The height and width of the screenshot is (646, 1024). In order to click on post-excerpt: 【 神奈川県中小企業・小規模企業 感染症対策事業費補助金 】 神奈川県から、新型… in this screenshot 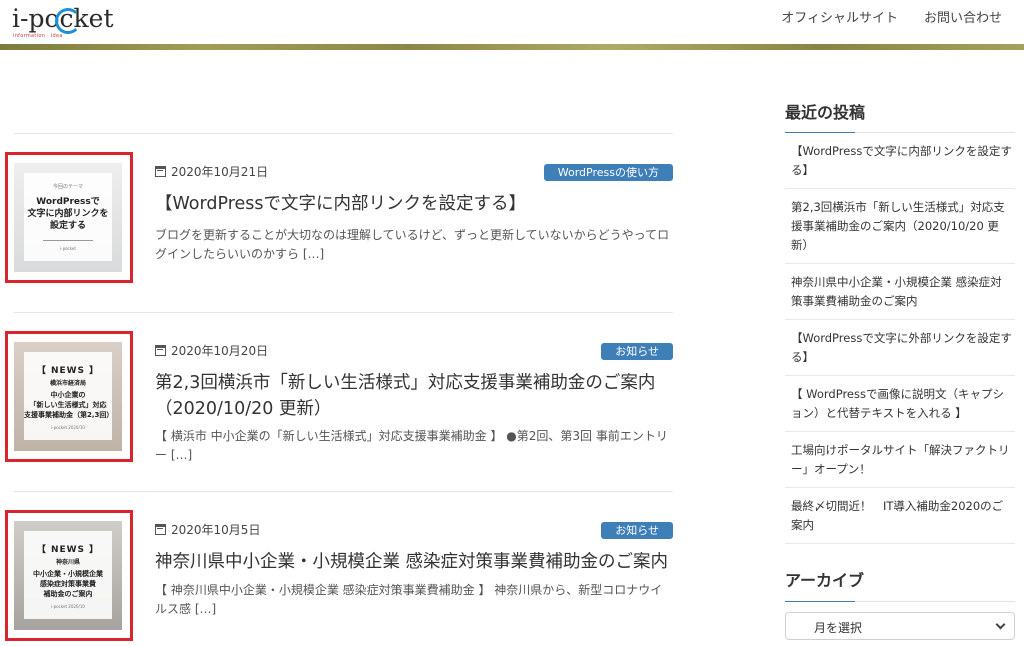, I will do `click(409, 599)`.